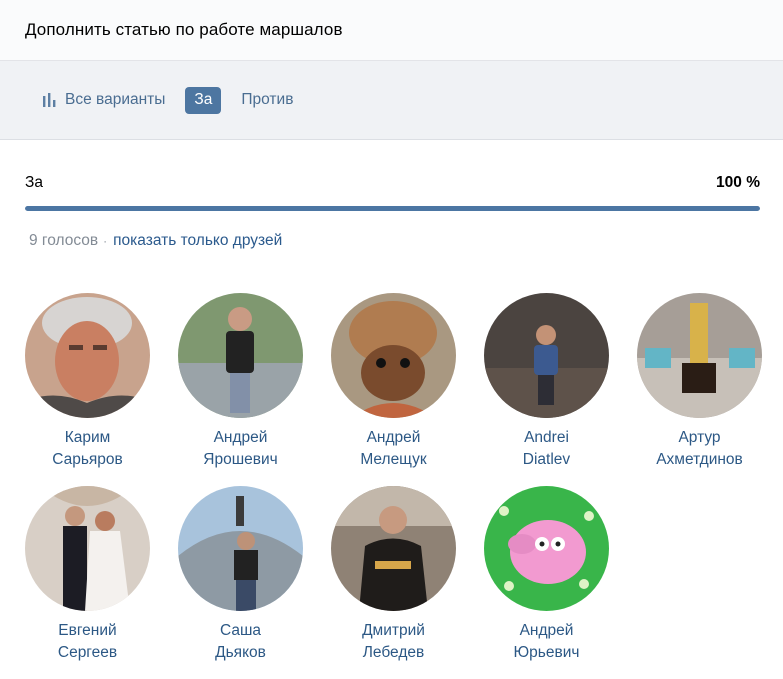 The width and height of the screenshot is (783, 679). Describe the element at coordinates (393, 652) in the screenshot. I see `voter-last-name: Лебедев` at that location.